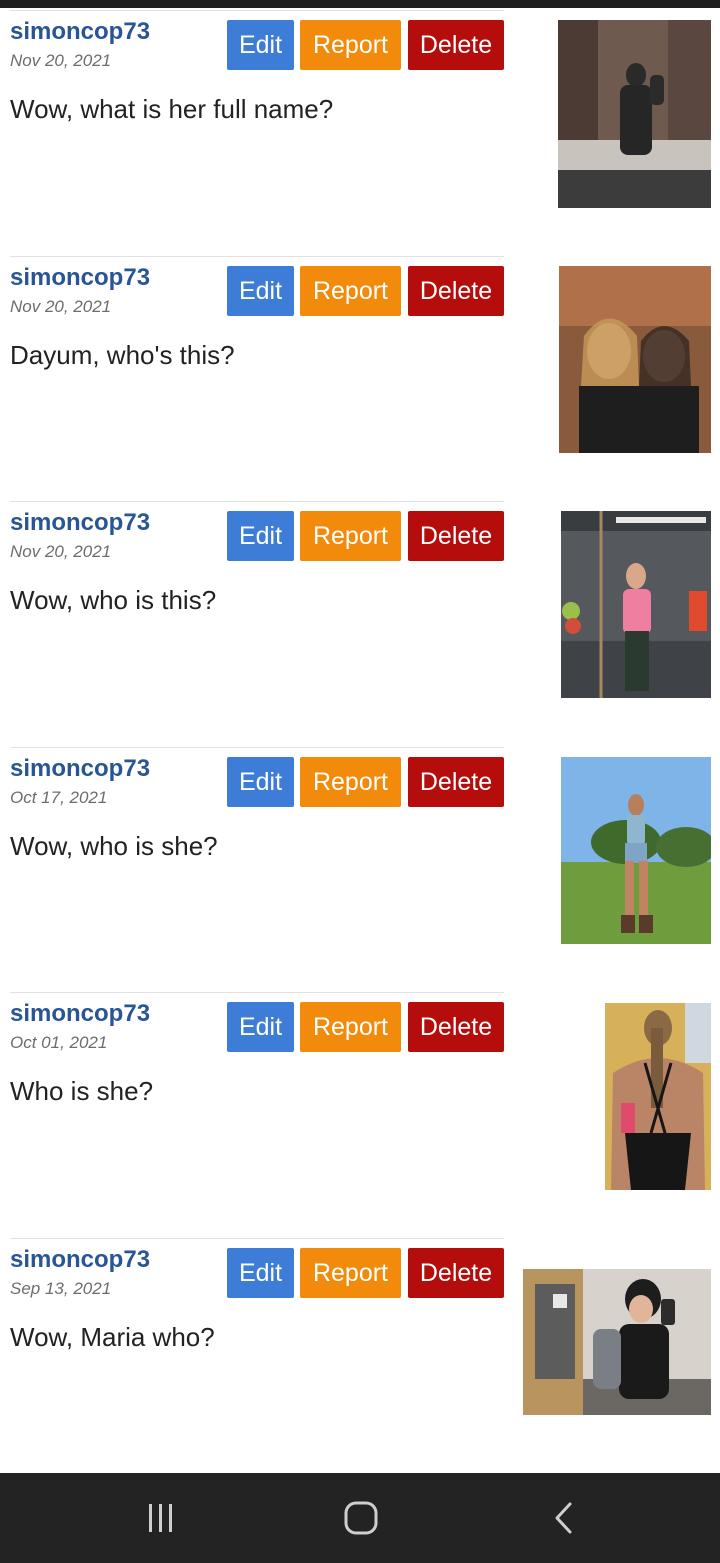 The height and width of the screenshot is (1563, 720). What do you see at coordinates (172, 109) in the screenshot?
I see `post-comment-text: Wow, what is her full name?` at bounding box center [172, 109].